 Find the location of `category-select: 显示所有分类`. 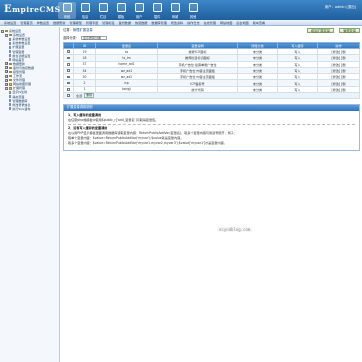

category-select: 显示所有分类 is located at coordinates (93, 37).